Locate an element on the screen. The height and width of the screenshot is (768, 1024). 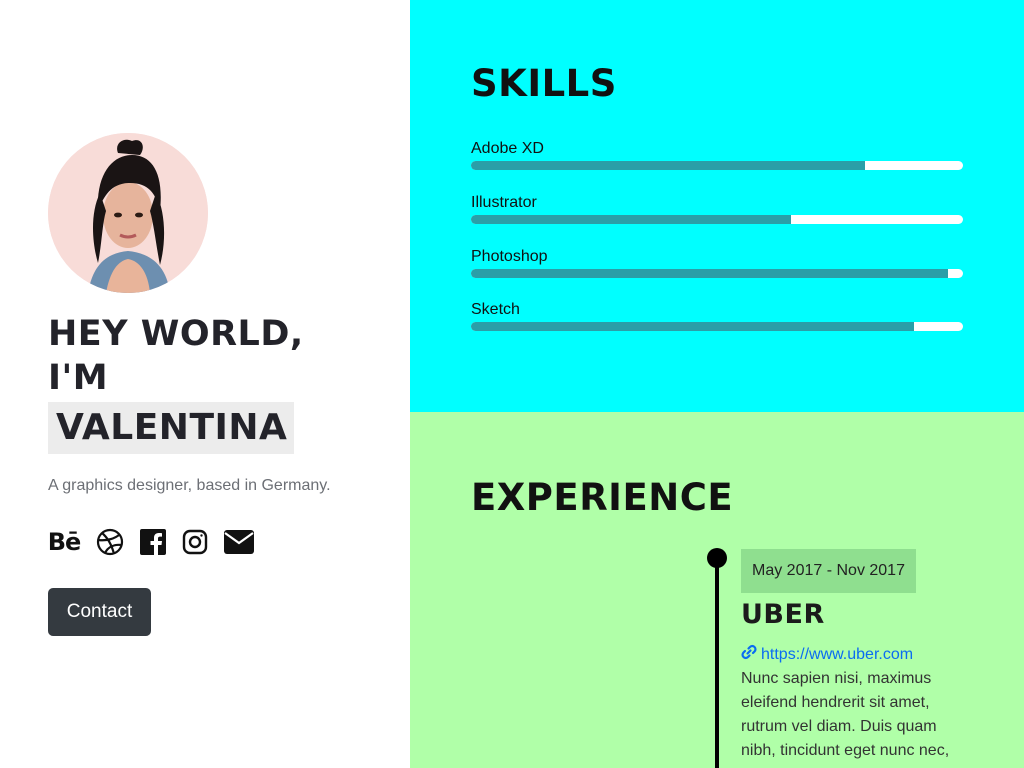
link-icon is located at coordinates (749, 654).